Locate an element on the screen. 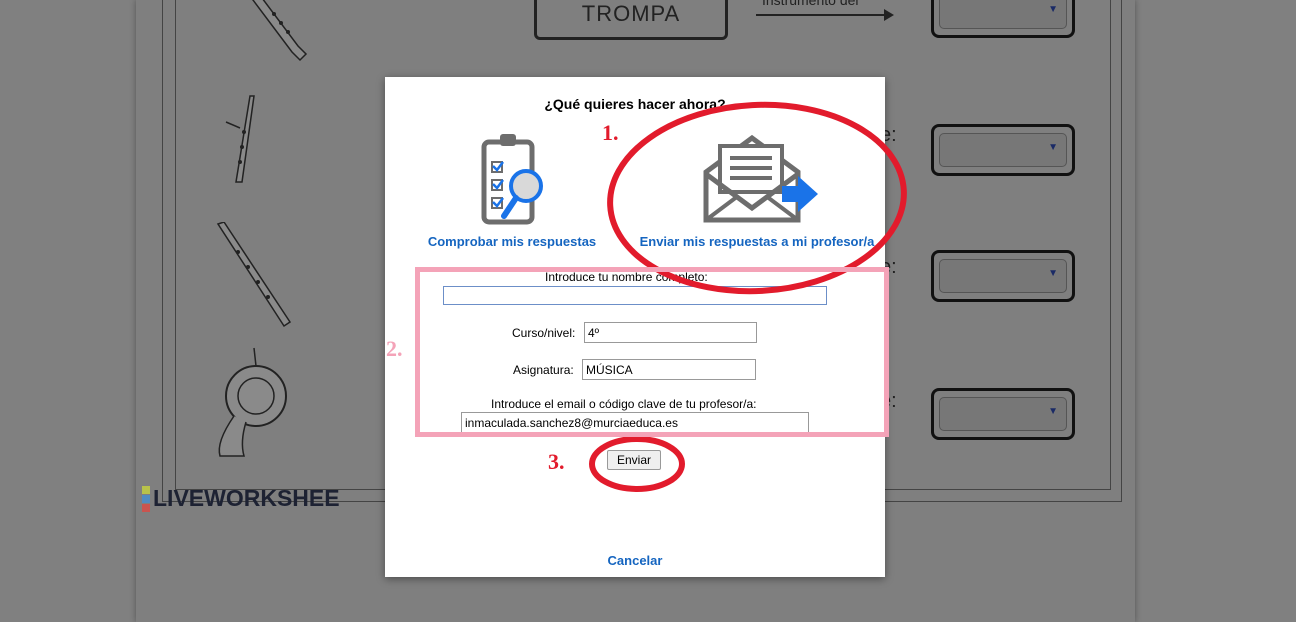 The height and width of the screenshot is (622, 1296). check-answers-option: Comprobar mis respuestas is located at coordinates (512, 190).